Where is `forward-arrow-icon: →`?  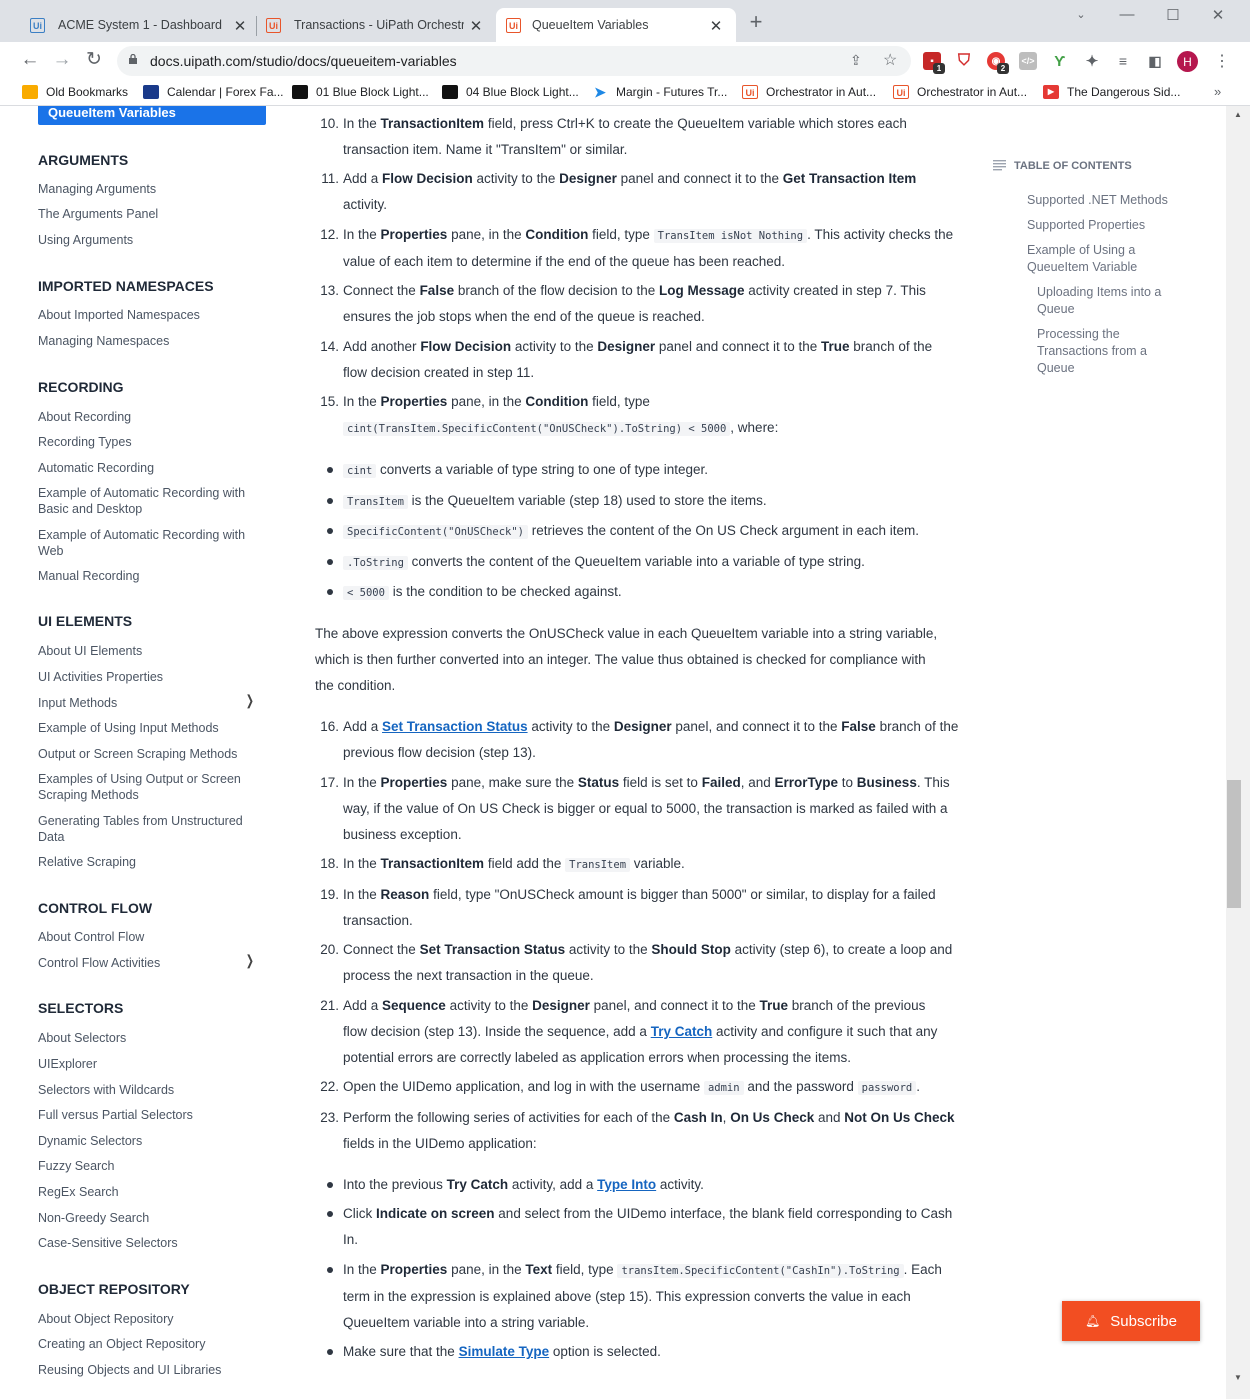
forward-arrow-icon: → is located at coordinates (62, 60).